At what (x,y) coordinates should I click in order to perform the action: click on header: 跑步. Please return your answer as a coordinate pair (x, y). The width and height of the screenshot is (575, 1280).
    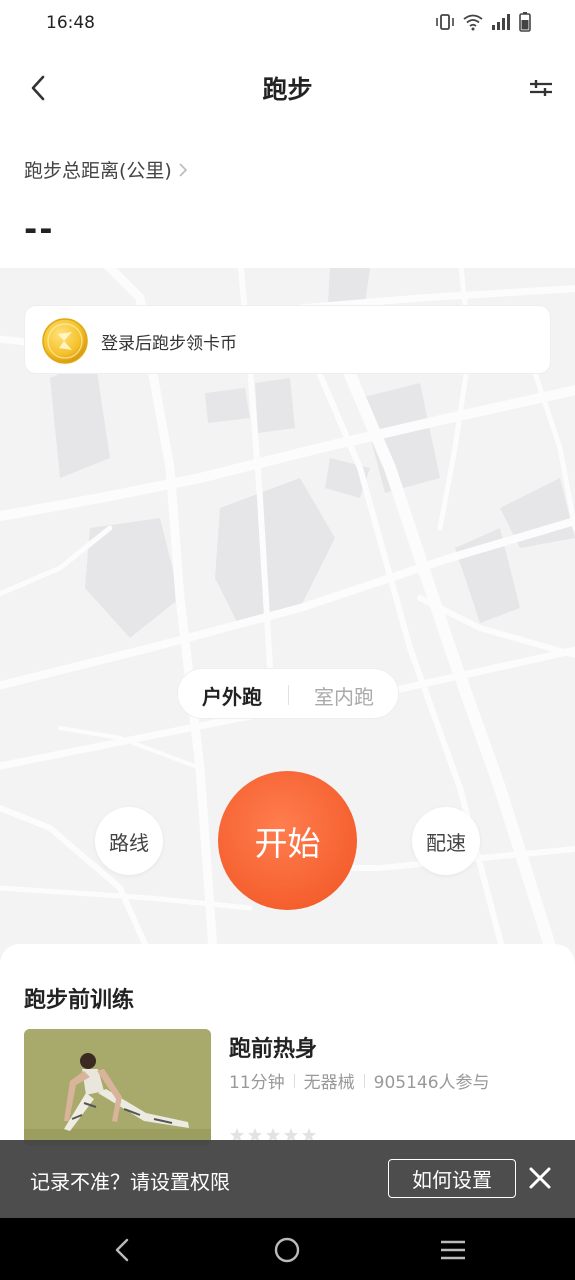
    Looking at the image, I should click on (287, 88).